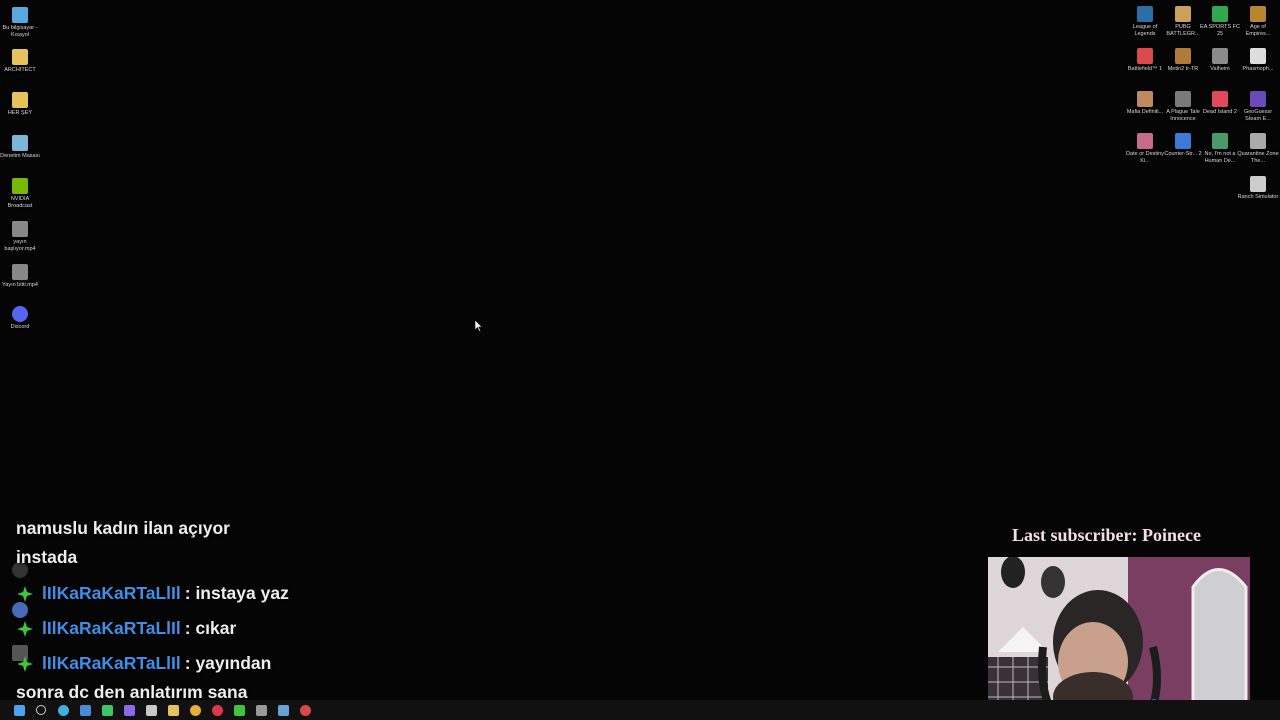 The width and height of the screenshot is (1280, 720). What do you see at coordinates (236, 593) in the screenshot?
I see `chat-text: : instaya yaz` at bounding box center [236, 593].